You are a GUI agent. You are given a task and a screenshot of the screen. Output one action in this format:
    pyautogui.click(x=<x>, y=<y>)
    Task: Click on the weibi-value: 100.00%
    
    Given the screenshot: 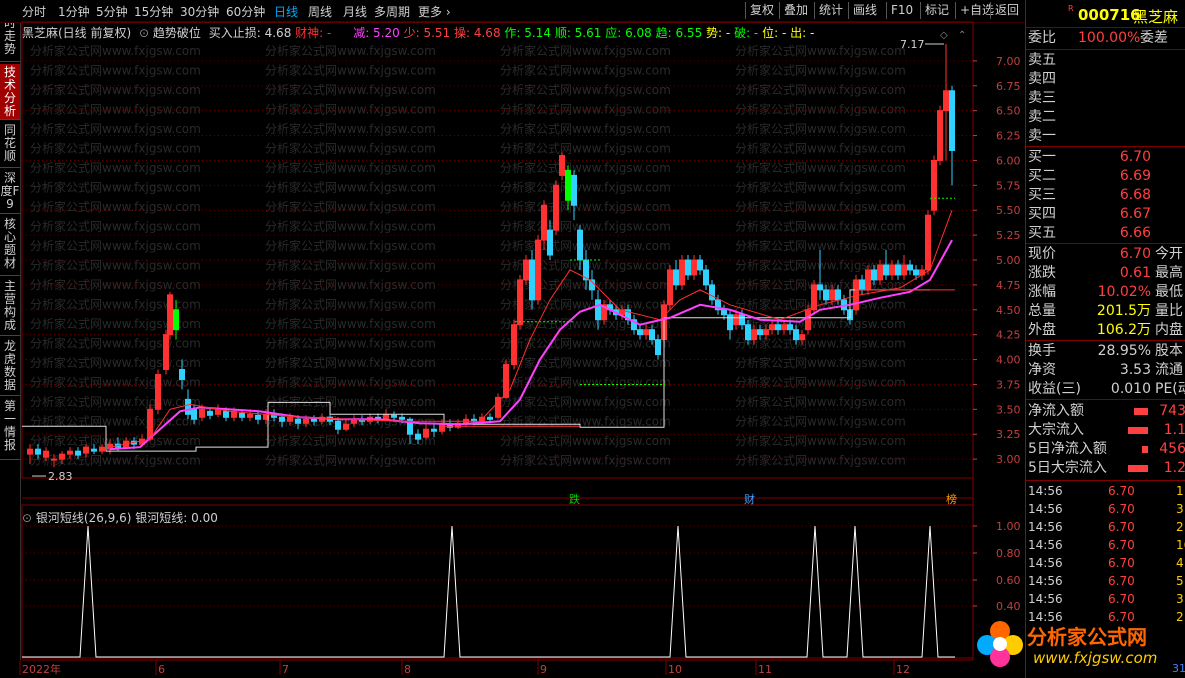 What is the action you would take?
    pyautogui.click(x=1109, y=38)
    